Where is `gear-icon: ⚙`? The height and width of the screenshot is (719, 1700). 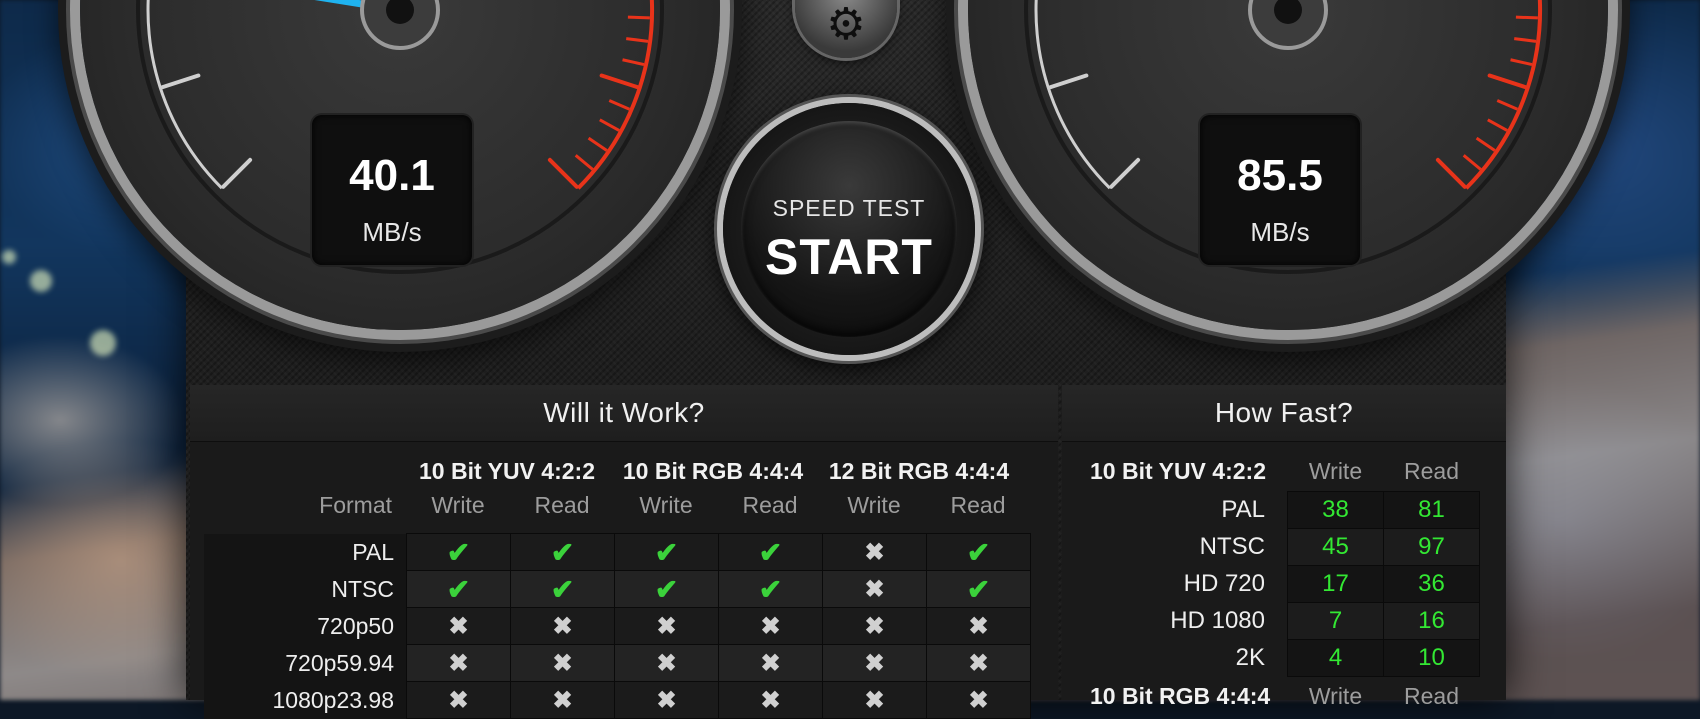
gear-icon: ⚙ is located at coordinates (846, 24).